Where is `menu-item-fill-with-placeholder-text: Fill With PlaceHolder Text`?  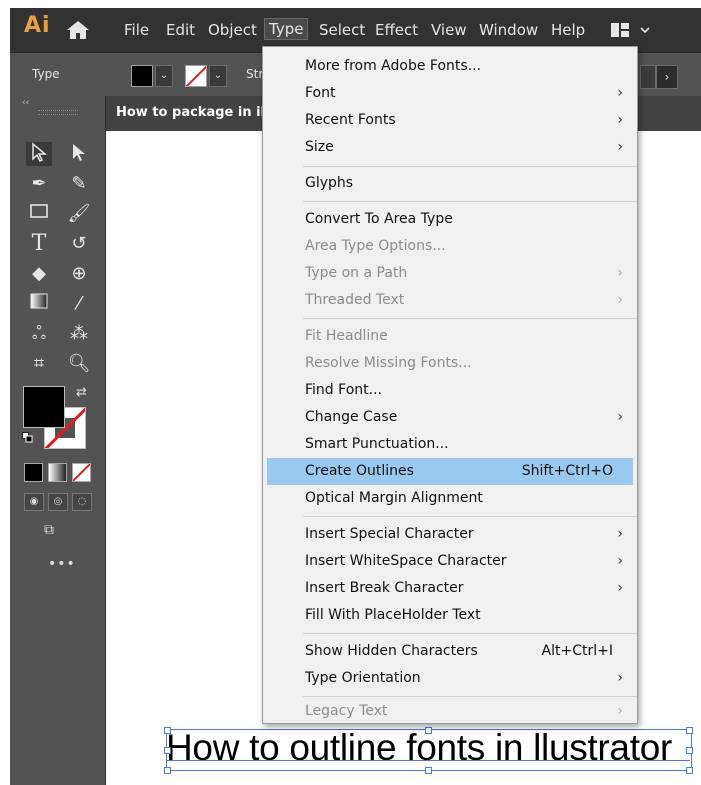 menu-item-fill-with-placeholder-text: Fill With PlaceHolder Text is located at coordinates (450, 615).